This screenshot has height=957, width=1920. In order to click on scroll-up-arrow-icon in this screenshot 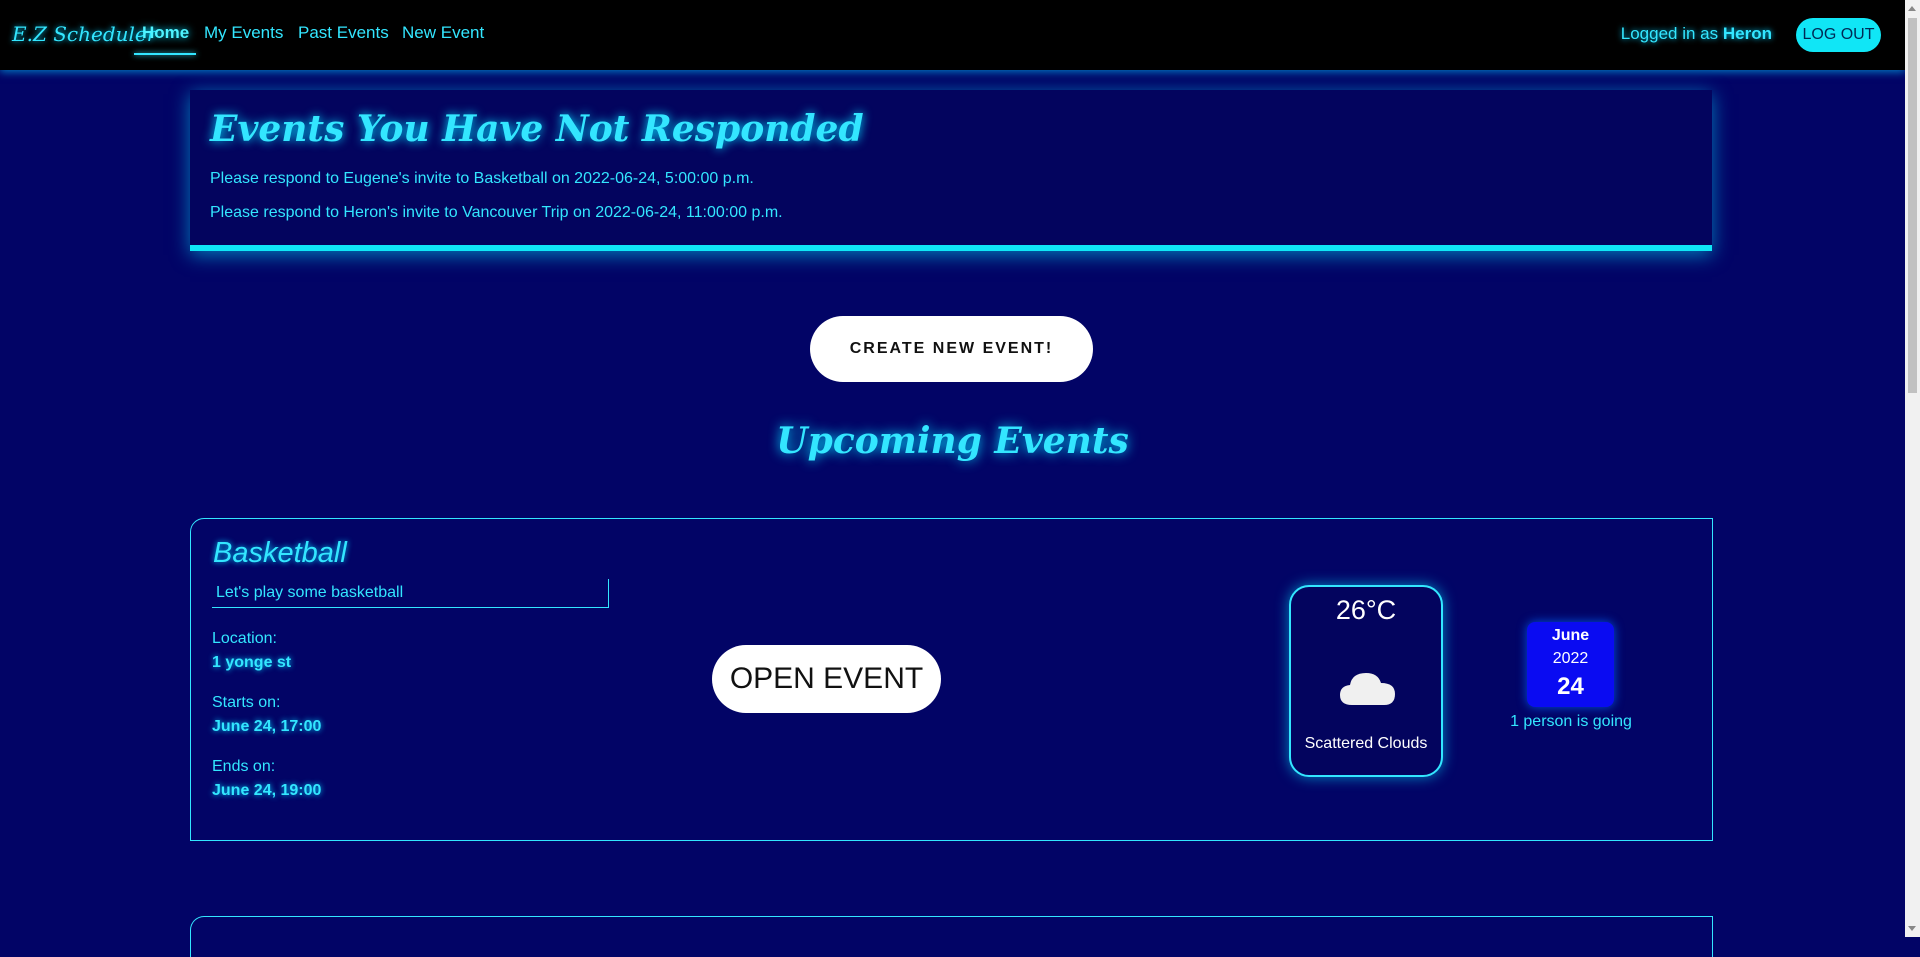, I will do `click(1912, 8)`.